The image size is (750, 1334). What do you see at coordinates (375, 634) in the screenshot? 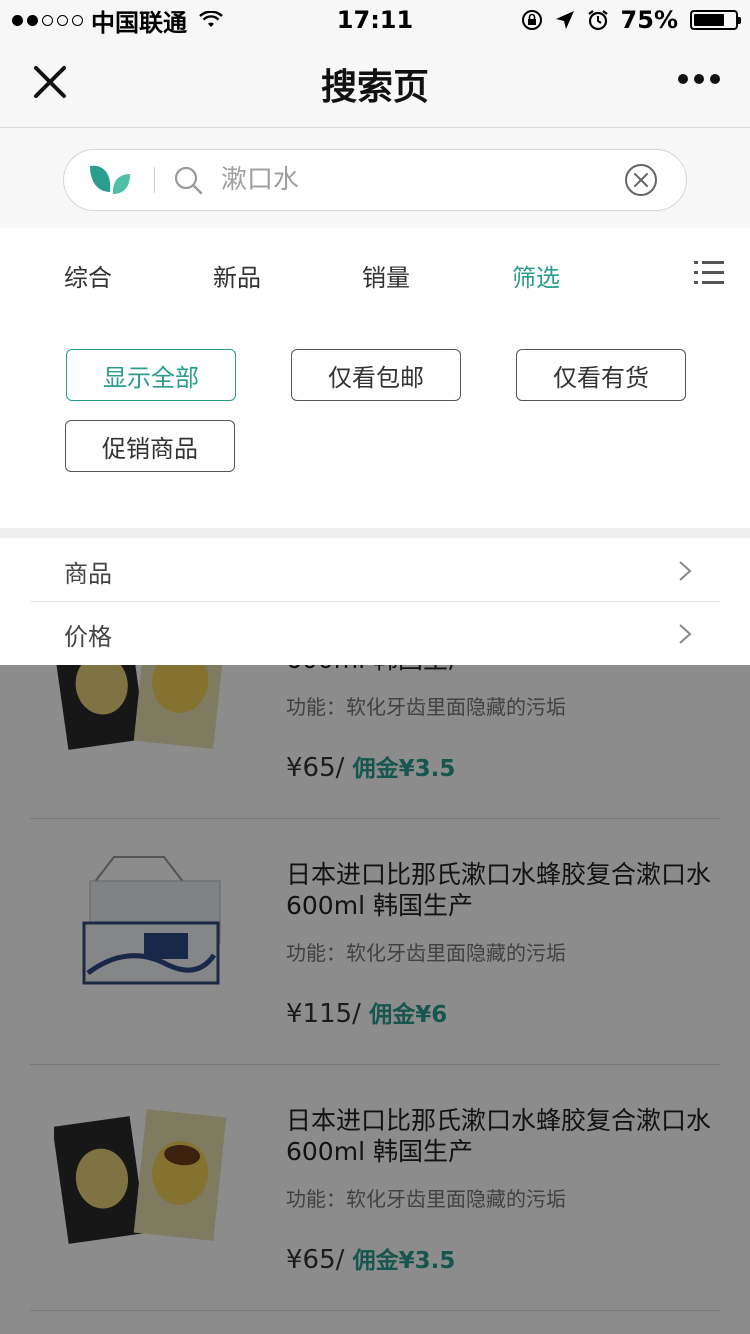
I see `category-row-price: 价格` at bounding box center [375, 634].